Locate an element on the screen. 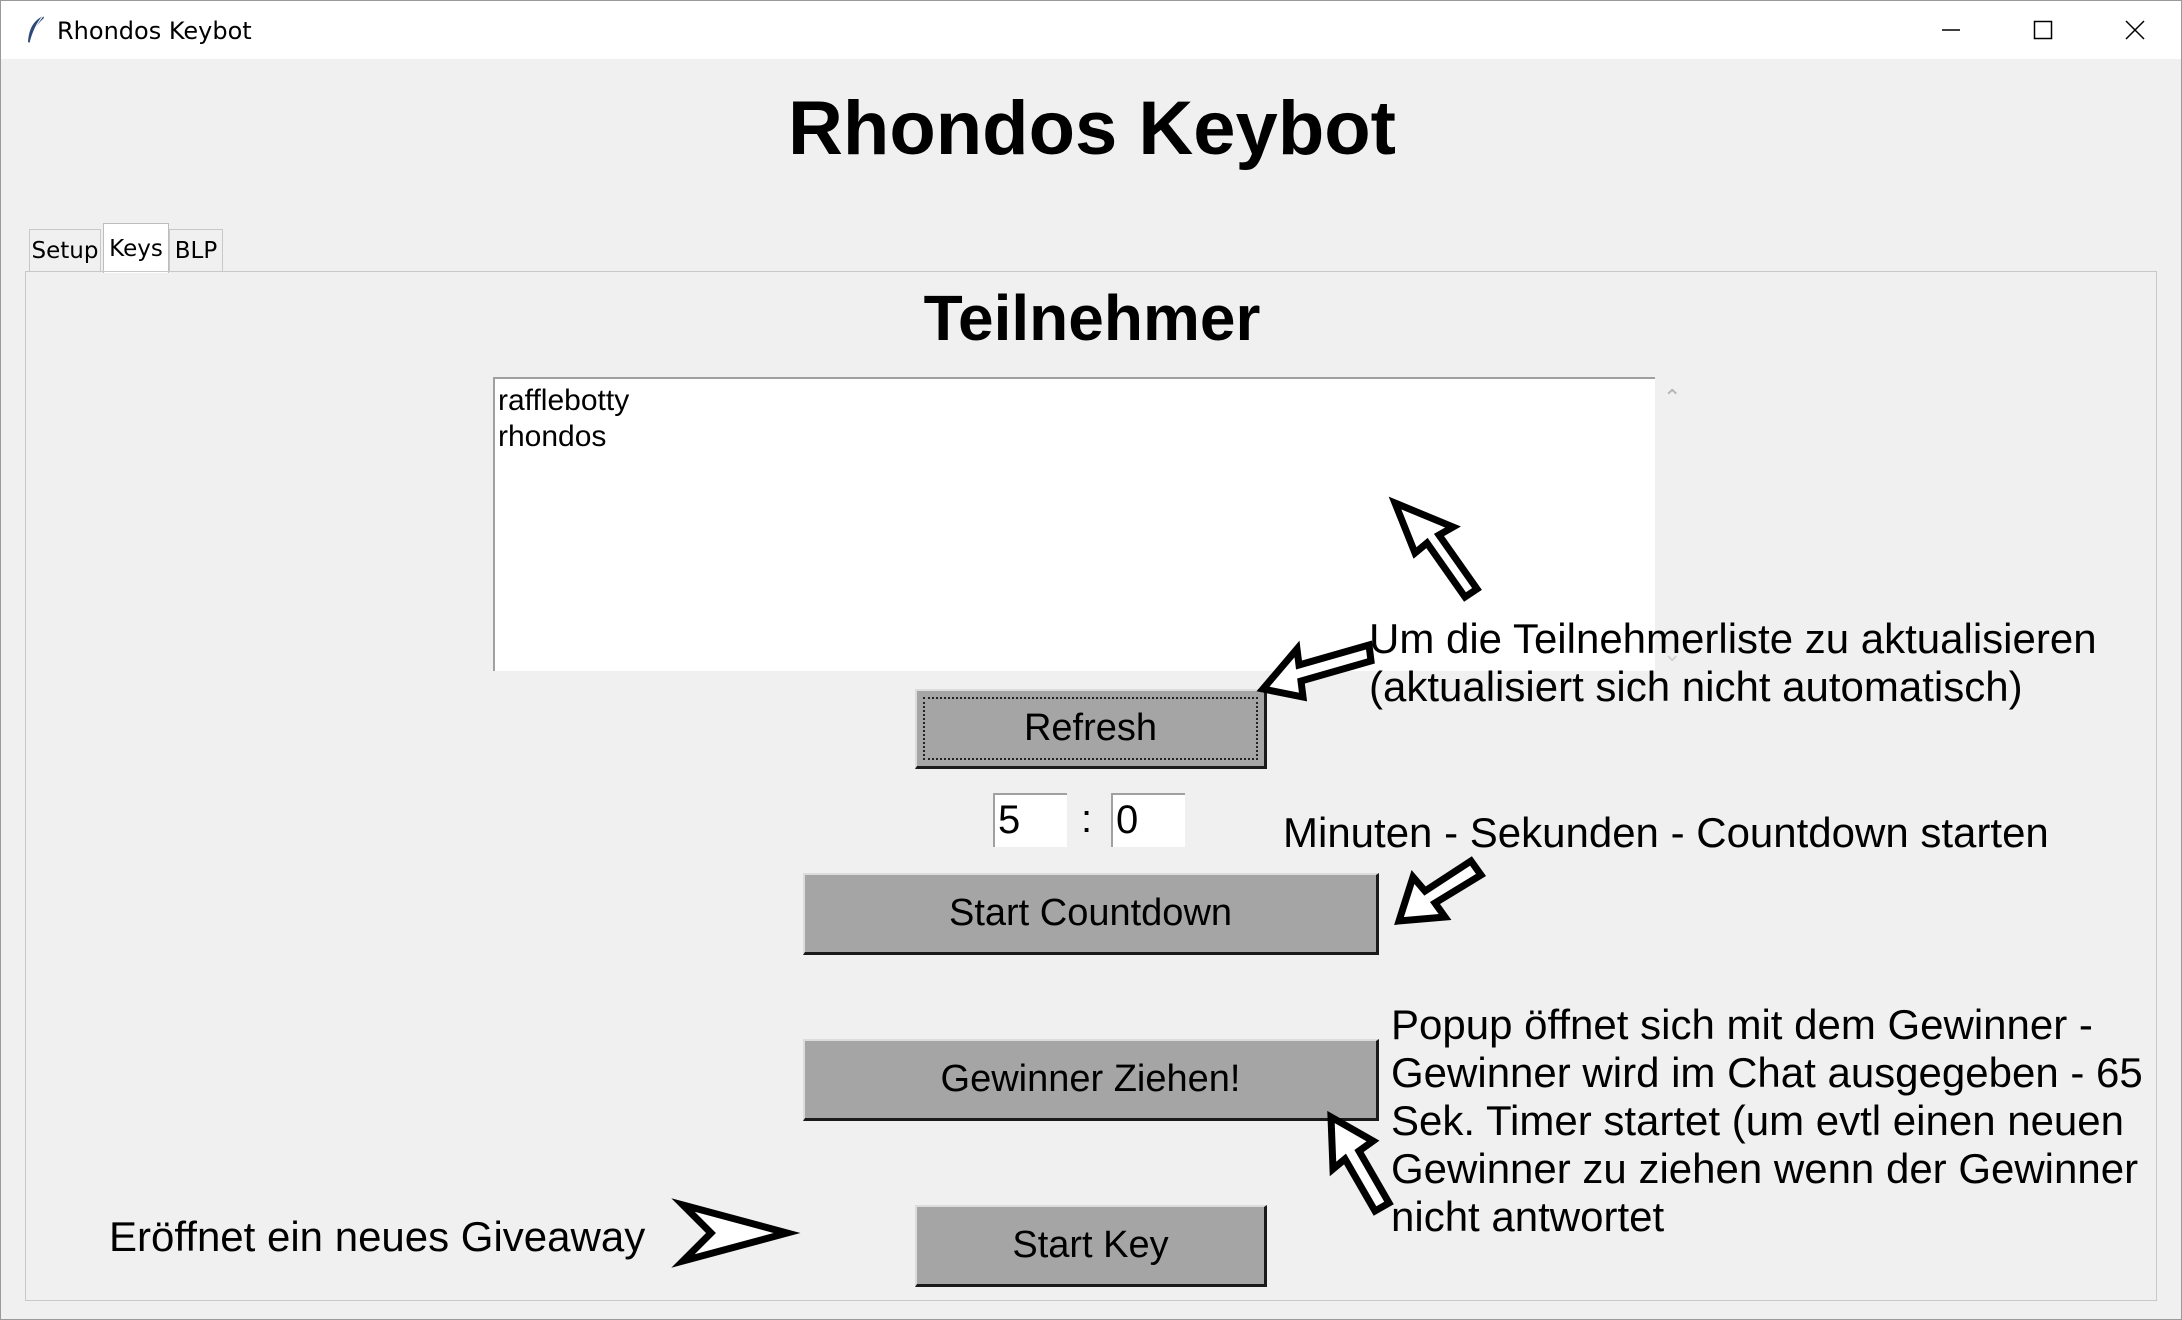 This screenshot has width=2182, height=1320. arrow-to-countdown-icon is located at coordinates (1440, 890).